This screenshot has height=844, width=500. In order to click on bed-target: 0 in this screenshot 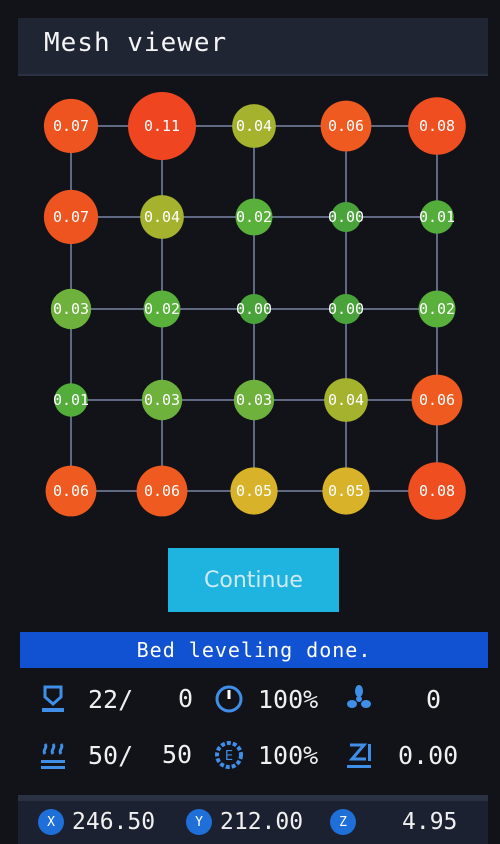, I will do `click(186, 698)`.